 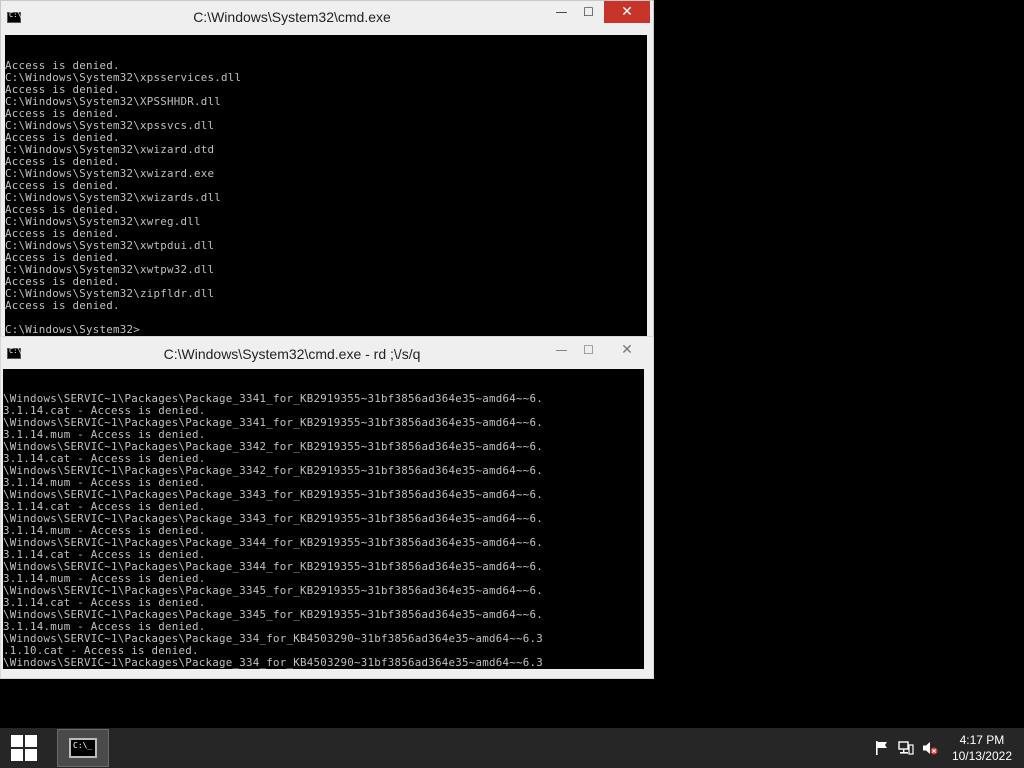 I want to click on window-title: C:\Windows\System32\cmd.exe, so click(x=292, y=17).